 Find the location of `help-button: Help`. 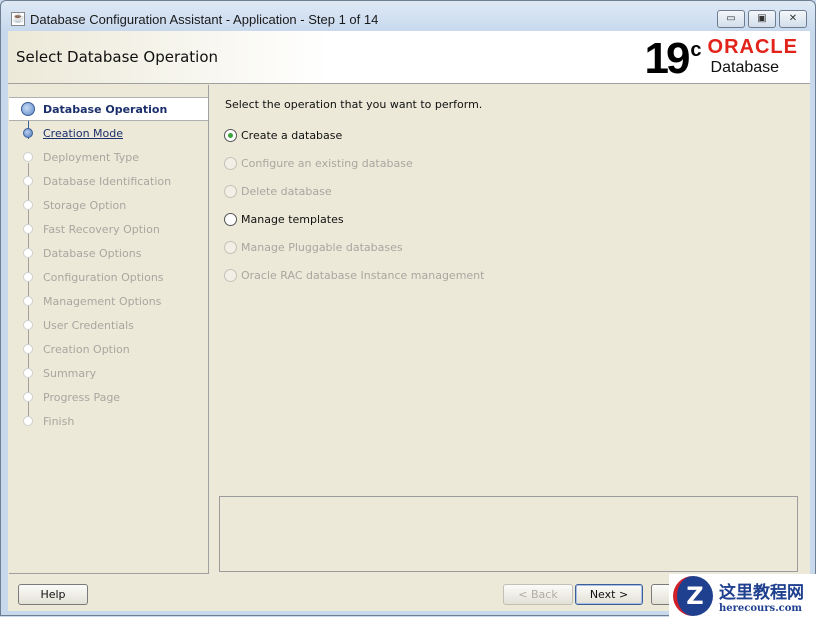

help-button: Help is located at coordinates (53, 594).